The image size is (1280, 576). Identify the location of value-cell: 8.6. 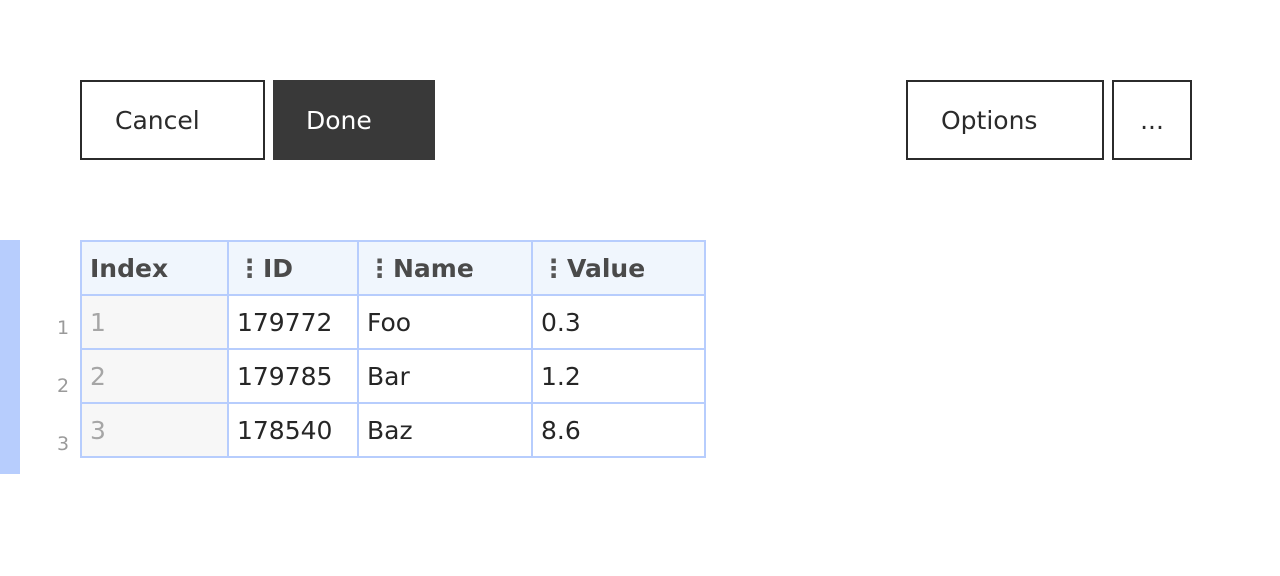
(618, 430).